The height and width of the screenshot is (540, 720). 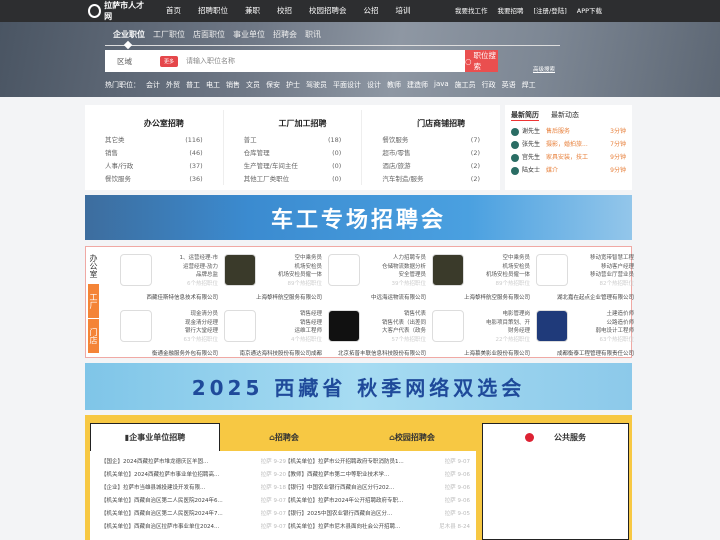 What do you see at coordinates (293, 85) in the screenshot?
I see `hot-job: 护士` at bounding box center [293, 85].